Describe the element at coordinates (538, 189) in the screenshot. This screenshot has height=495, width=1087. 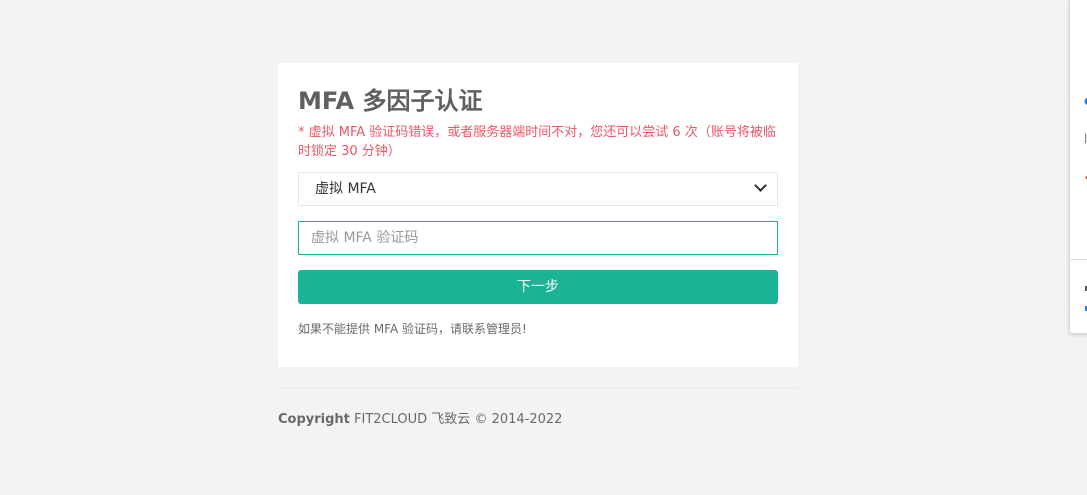
I see `mfa-type-select: 虚拟 MFA` at that location.